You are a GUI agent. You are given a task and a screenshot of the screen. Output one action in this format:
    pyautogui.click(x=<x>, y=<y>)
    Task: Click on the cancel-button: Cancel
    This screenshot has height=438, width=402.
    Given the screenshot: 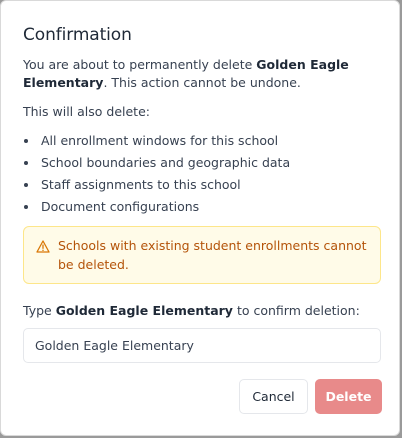 What is the action you would take?
    pyautogui.click(x=273, y=396)
    